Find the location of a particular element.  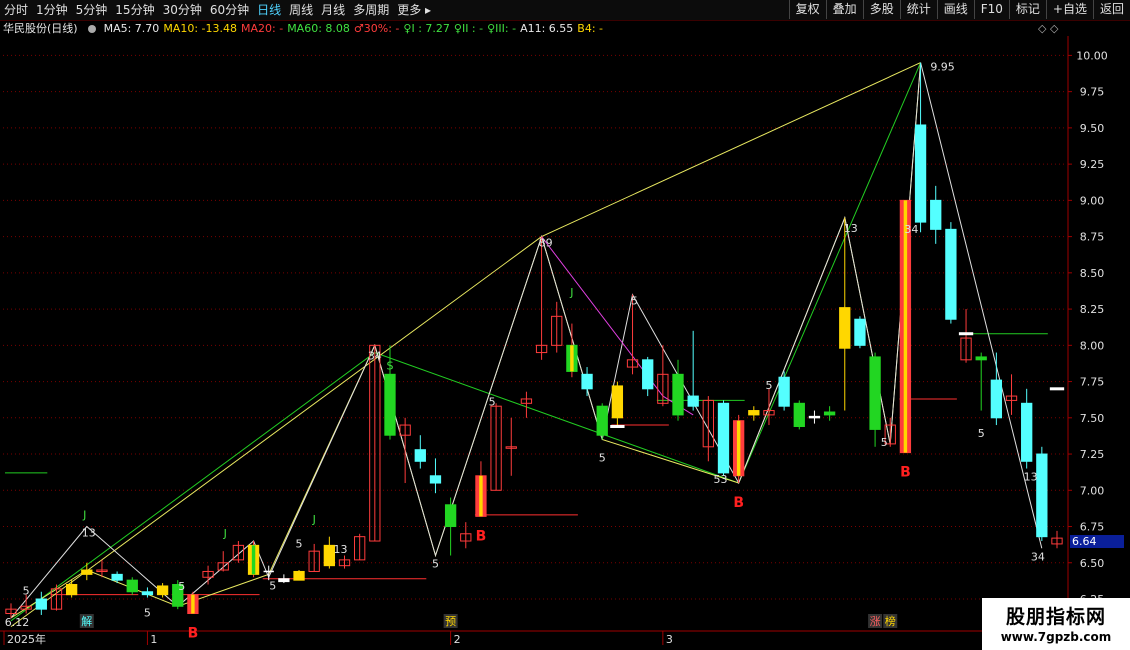

watermark-logo: 股朋指标网 www.7gpzb.com is located at coordinates (1056, 624).